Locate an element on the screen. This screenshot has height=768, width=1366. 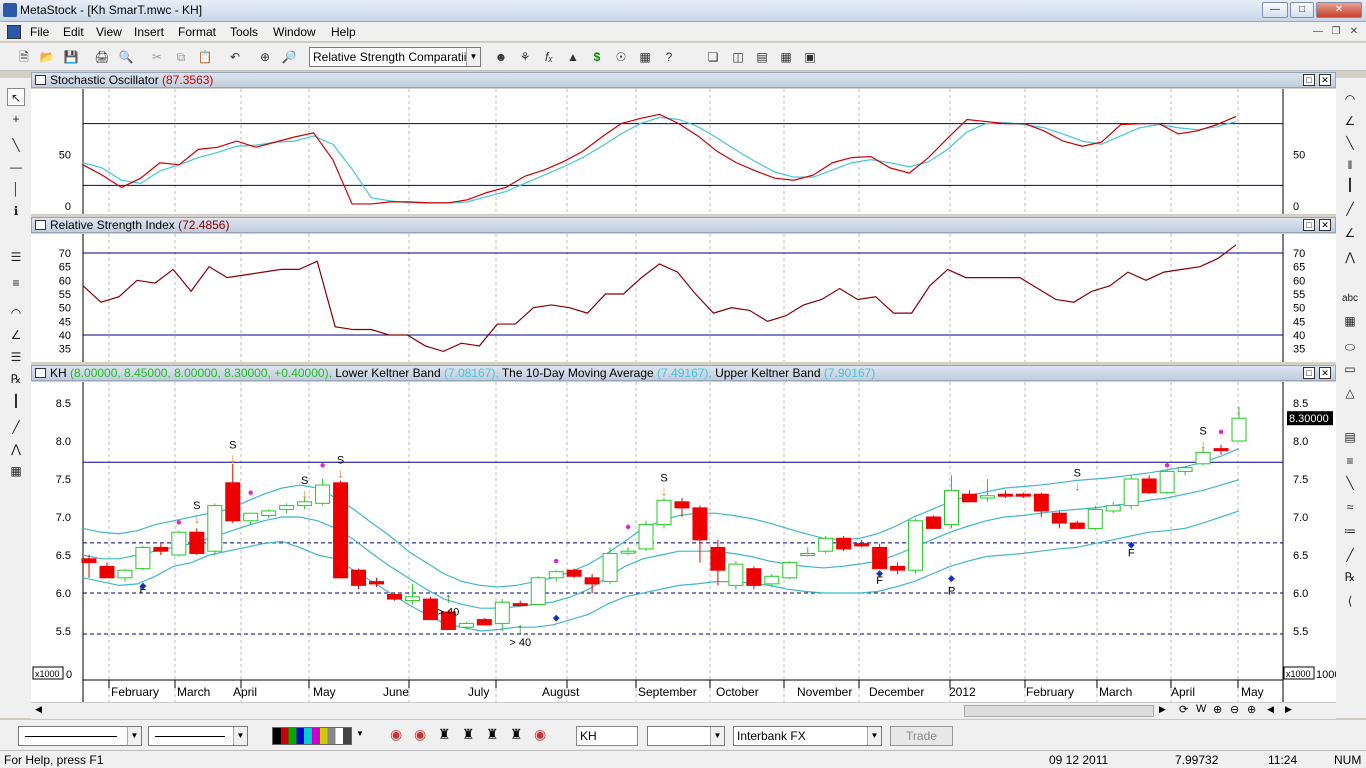
cross-icon: + is located at coordinates (16, 119).